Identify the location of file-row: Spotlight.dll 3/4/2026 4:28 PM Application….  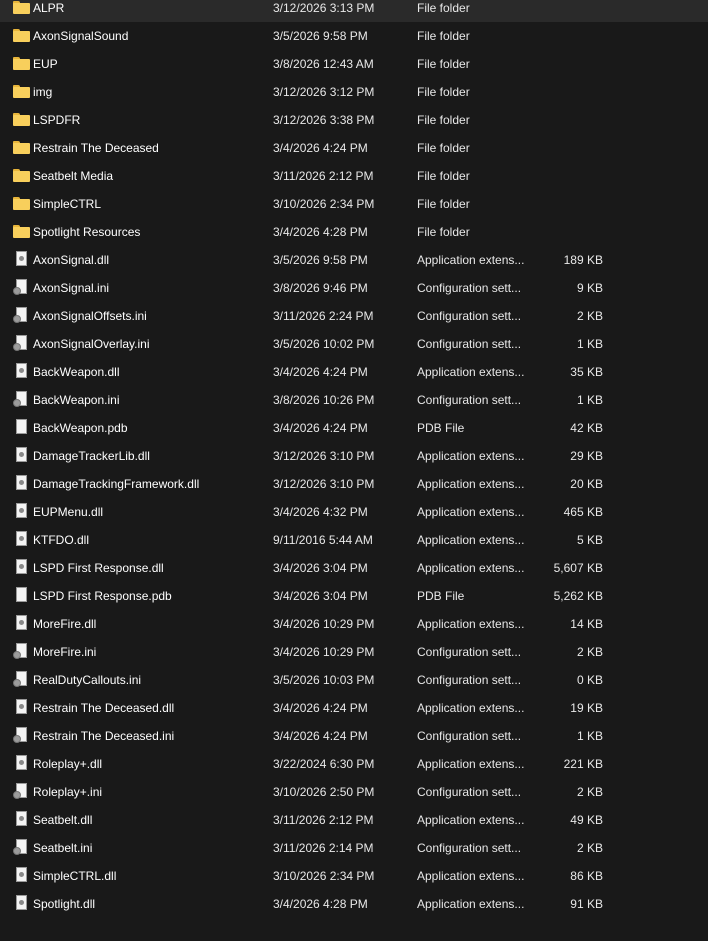
(354, 904).